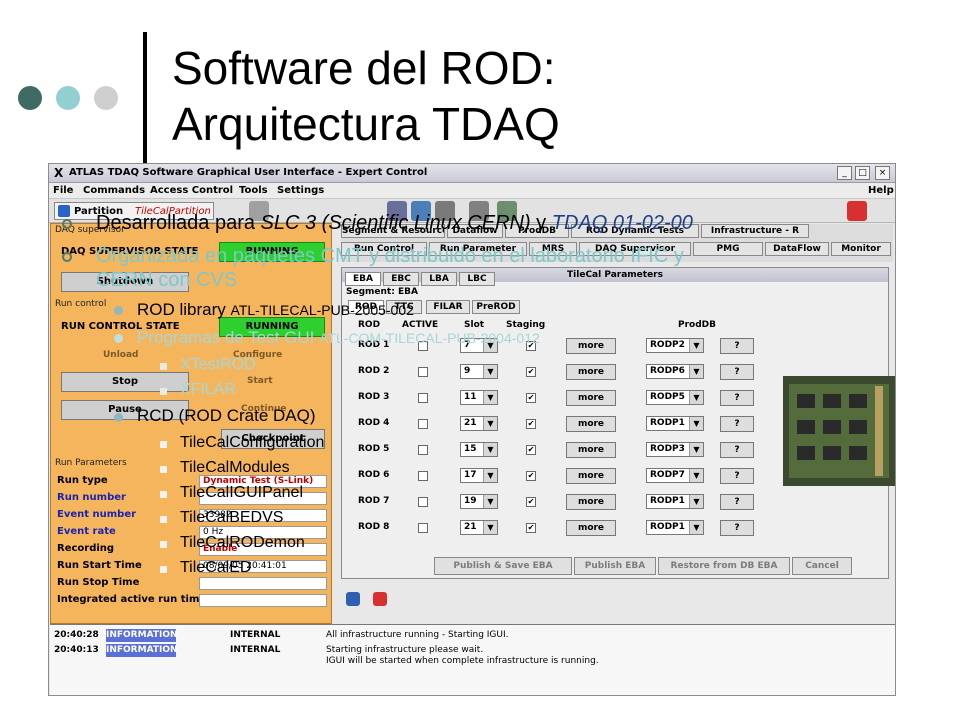 This screenshot has width=960, height=720. I want to click on tab-rod: ROD, so click(366, 307).